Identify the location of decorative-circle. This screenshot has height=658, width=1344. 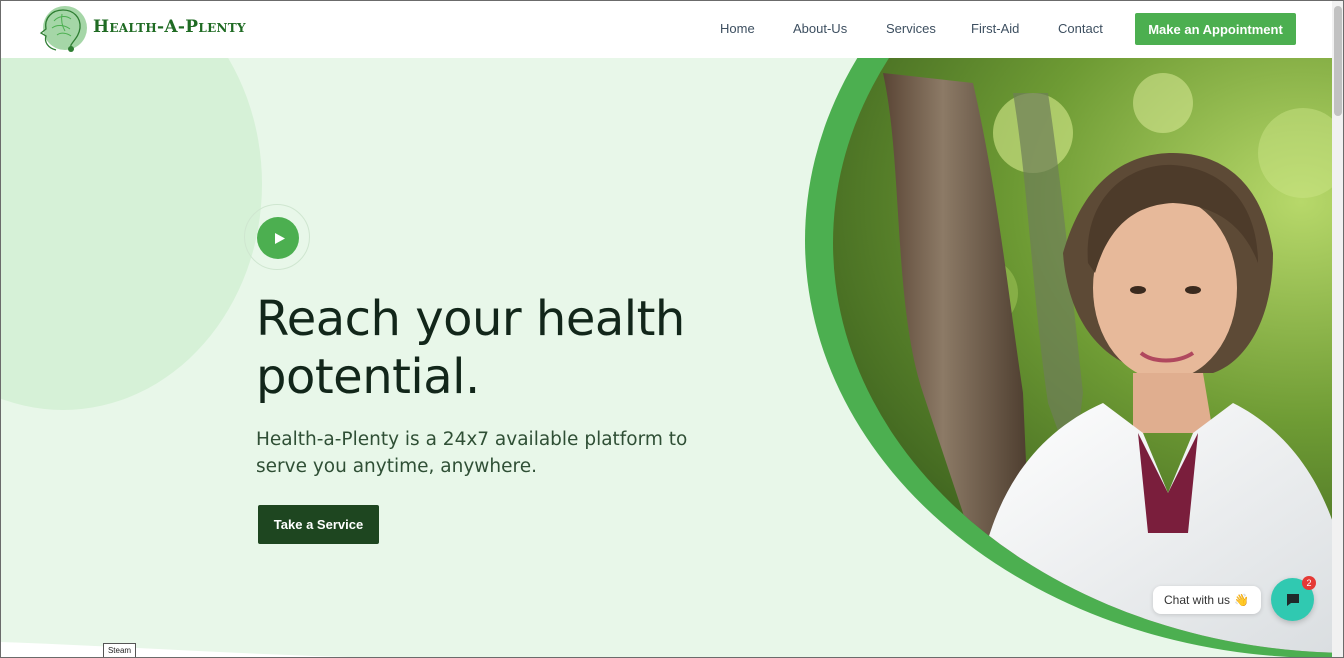
(131, 234).